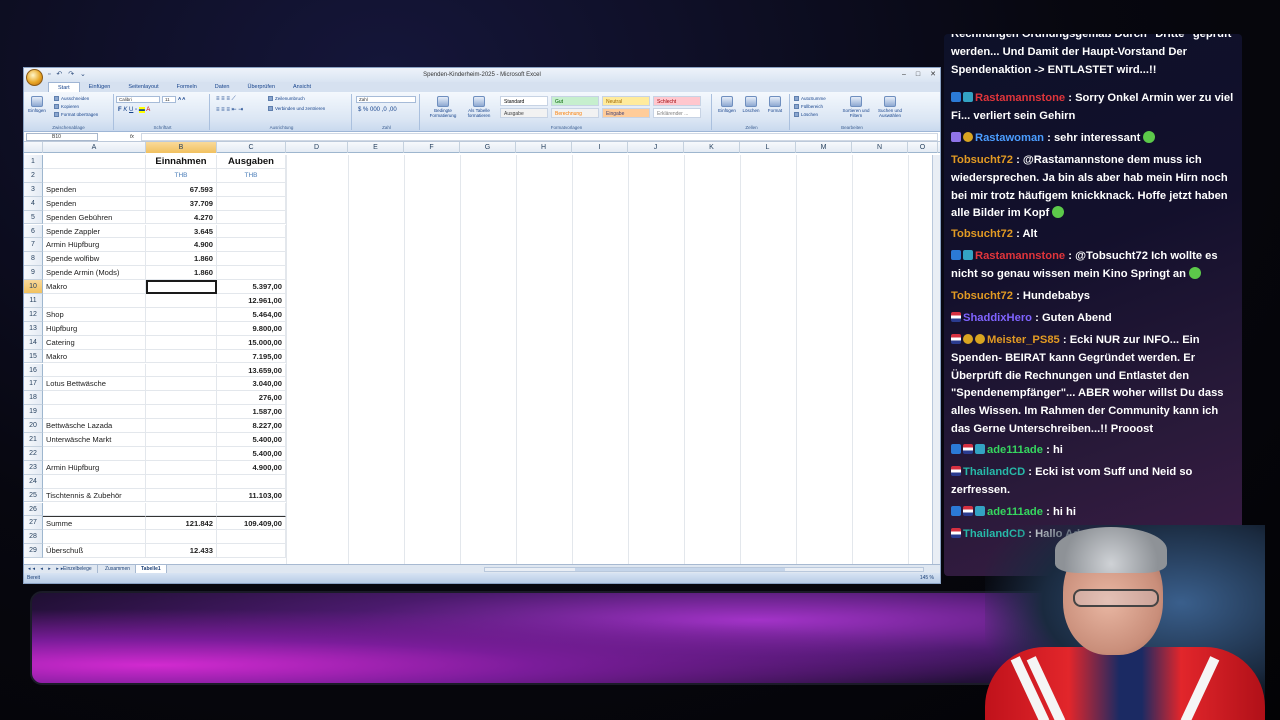 The width and height of the screenshot is (1280, 720). I want to click on minimize-button: –, so click(904, 75).